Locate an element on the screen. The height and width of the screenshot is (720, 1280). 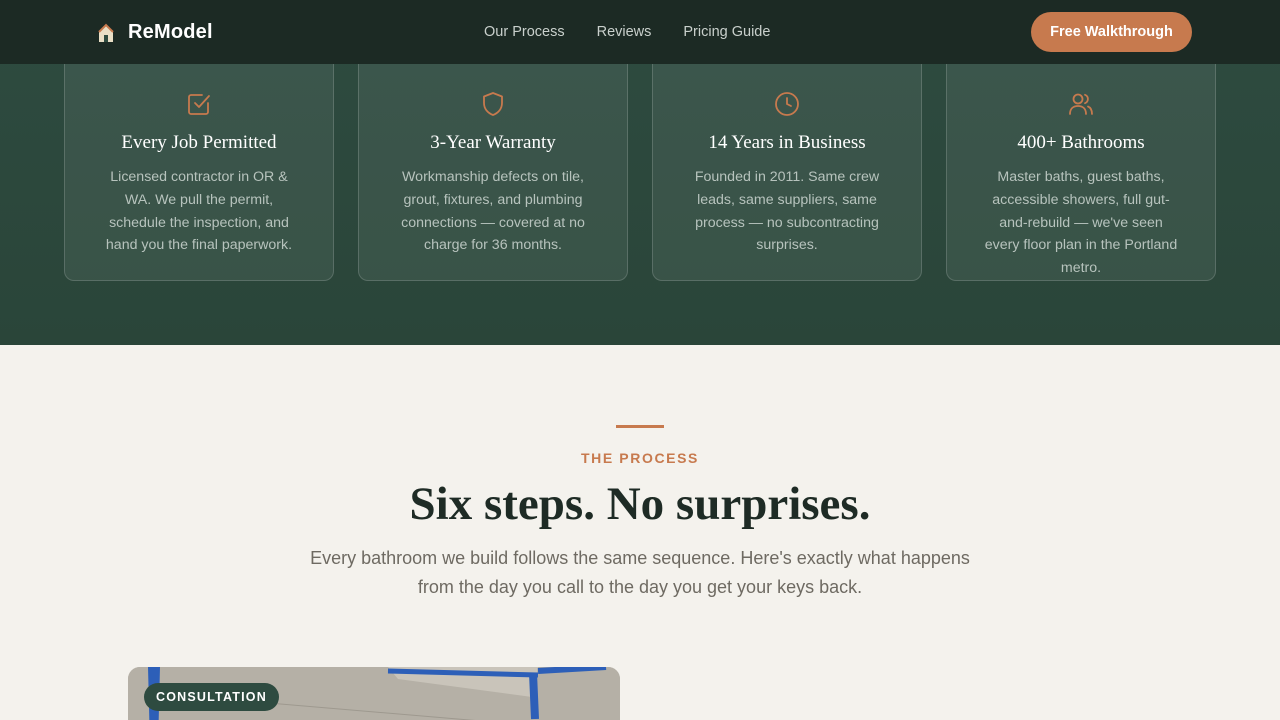
feature-title: 400+ Bathrooms is located at coordinates (1081, 142).